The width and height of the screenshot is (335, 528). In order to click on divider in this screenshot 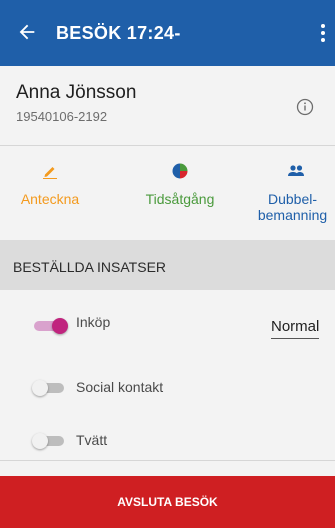, I will do `click(167, 460)`.